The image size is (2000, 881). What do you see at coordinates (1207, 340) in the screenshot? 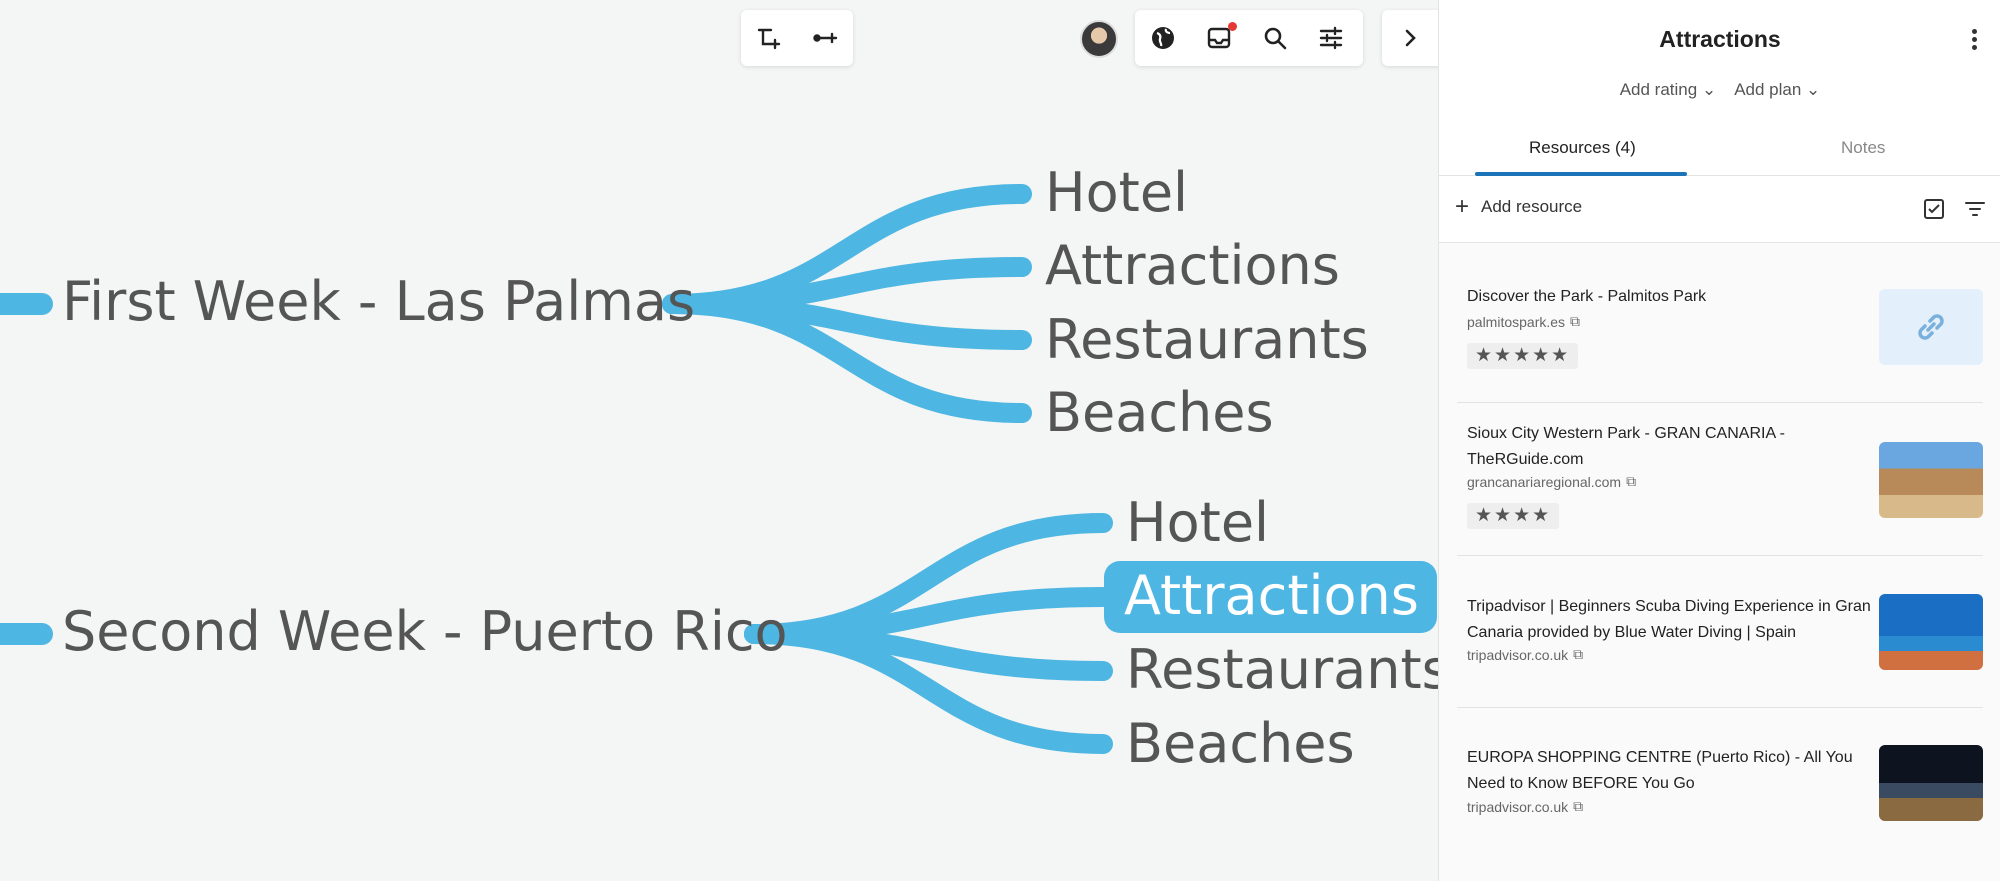
I see `subtopic-restaurants-1: Restaurants` at bounding box center [1207, 340].